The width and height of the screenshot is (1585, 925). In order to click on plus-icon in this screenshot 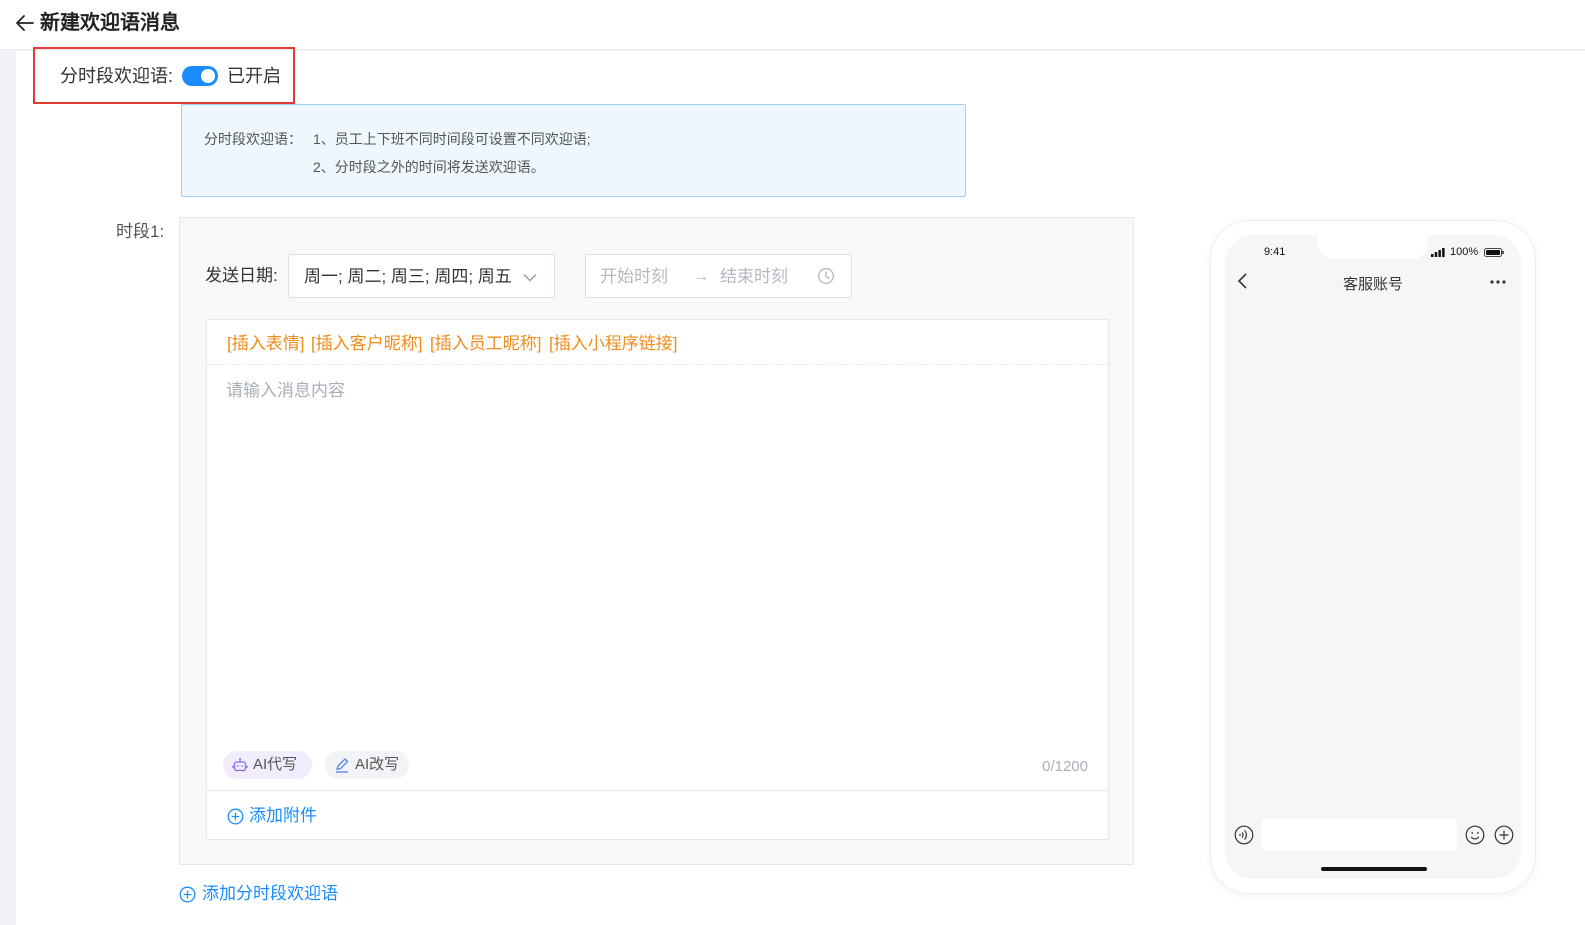, I will do `click(1504, 835)`.